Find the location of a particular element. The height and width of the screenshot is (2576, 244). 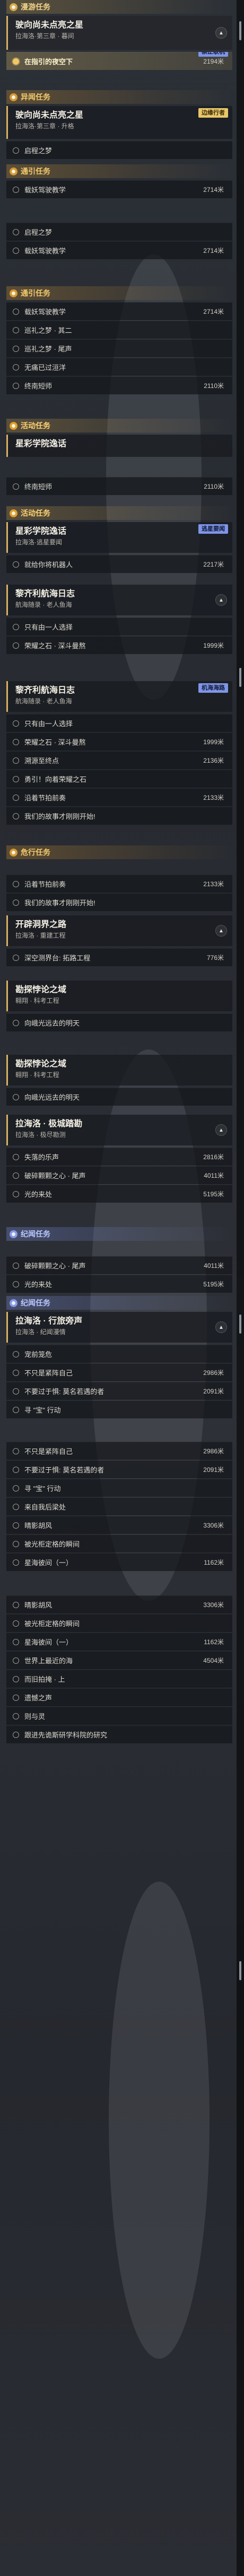

quest-step: 勇引！向着荣耀之石 is located at coordinates (119, 779).